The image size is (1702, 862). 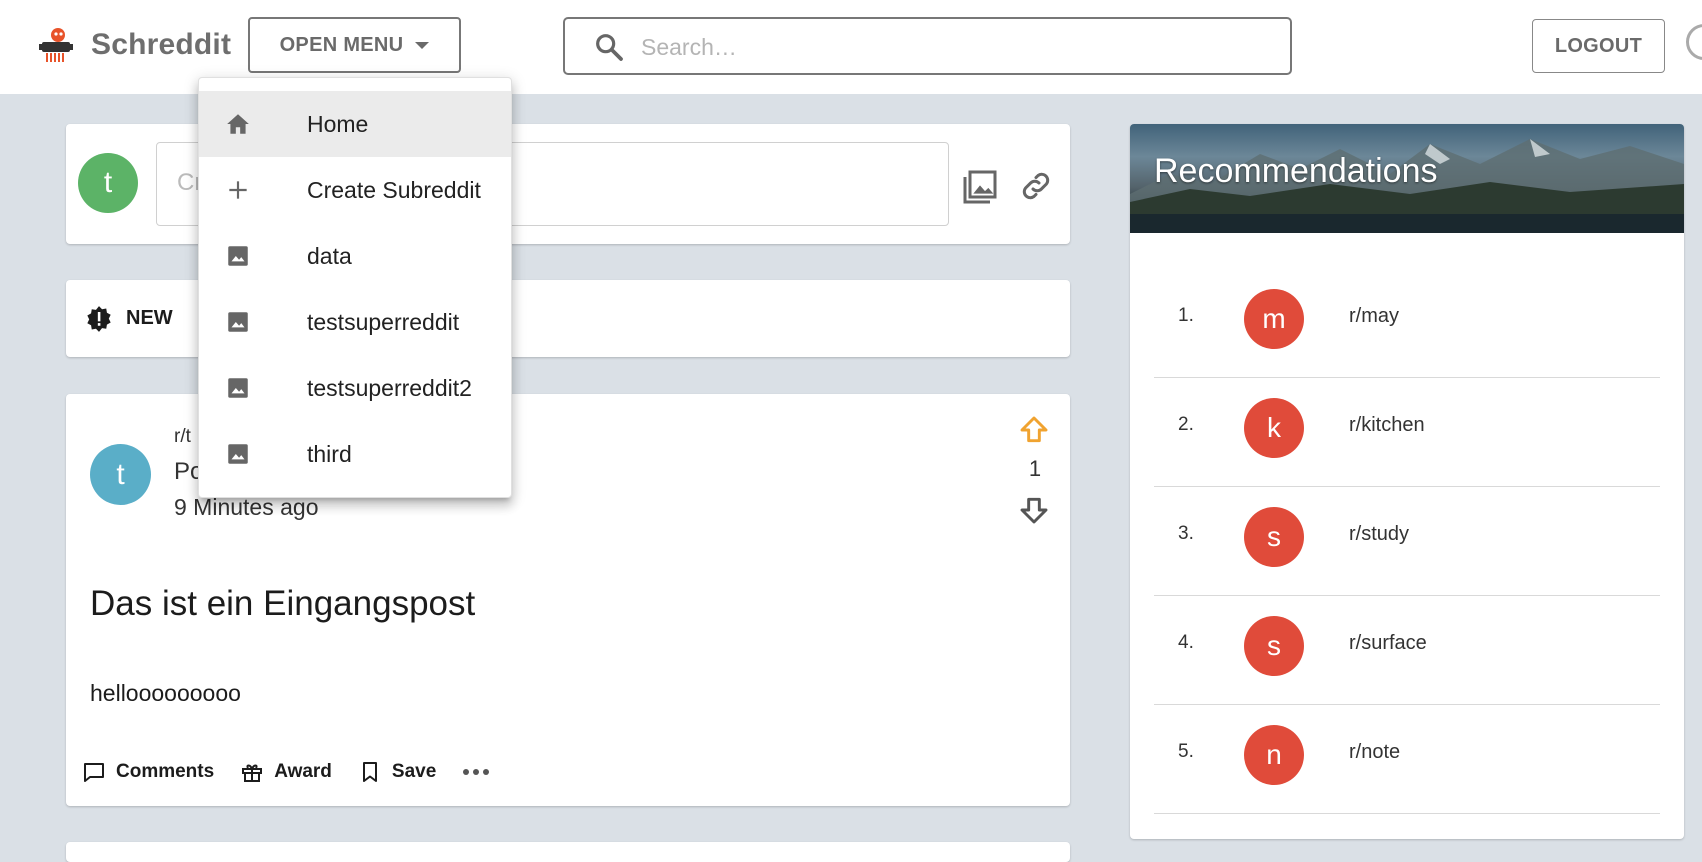 I want to click on rank-number: 2., so click(x=1186, y=424).